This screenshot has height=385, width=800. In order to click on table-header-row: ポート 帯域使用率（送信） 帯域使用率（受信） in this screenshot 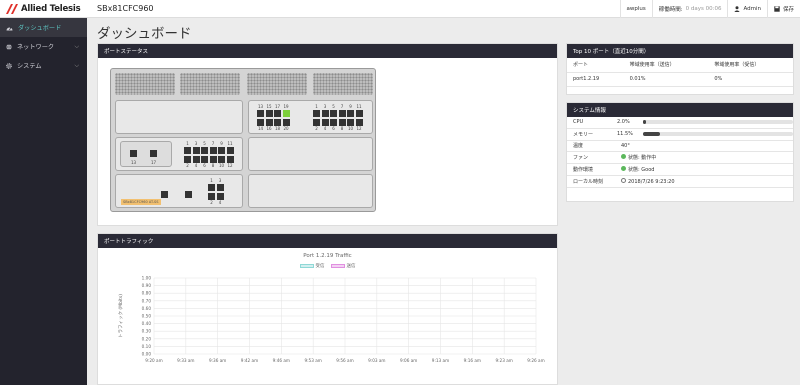, I will do `click(680, 65)`.